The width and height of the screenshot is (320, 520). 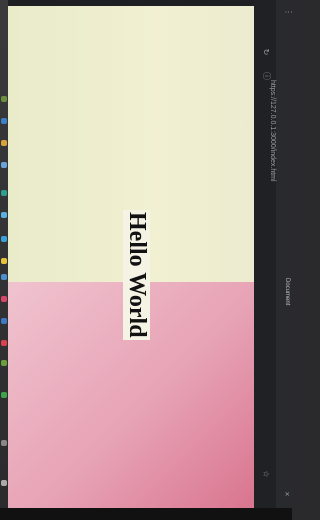 I want to click on menu-icon: ⋮, so click(x=288, y=12).